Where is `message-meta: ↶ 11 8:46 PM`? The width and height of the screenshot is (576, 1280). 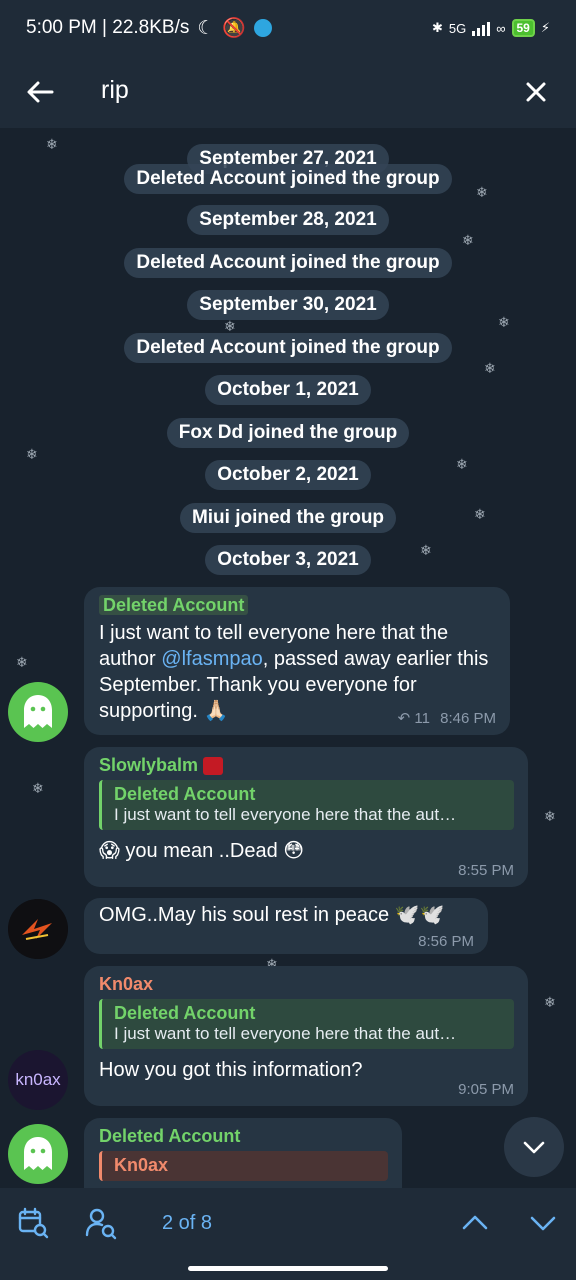 message-meta: ↶ 11 8:46 PM is located at coordinates (447, 718).